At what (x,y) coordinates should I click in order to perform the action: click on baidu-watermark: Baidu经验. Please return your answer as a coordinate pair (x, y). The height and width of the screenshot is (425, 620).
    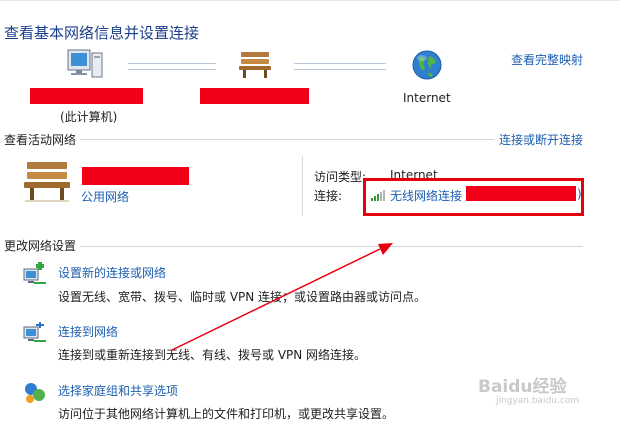
    Looking at the image, I should click on (522, 387).